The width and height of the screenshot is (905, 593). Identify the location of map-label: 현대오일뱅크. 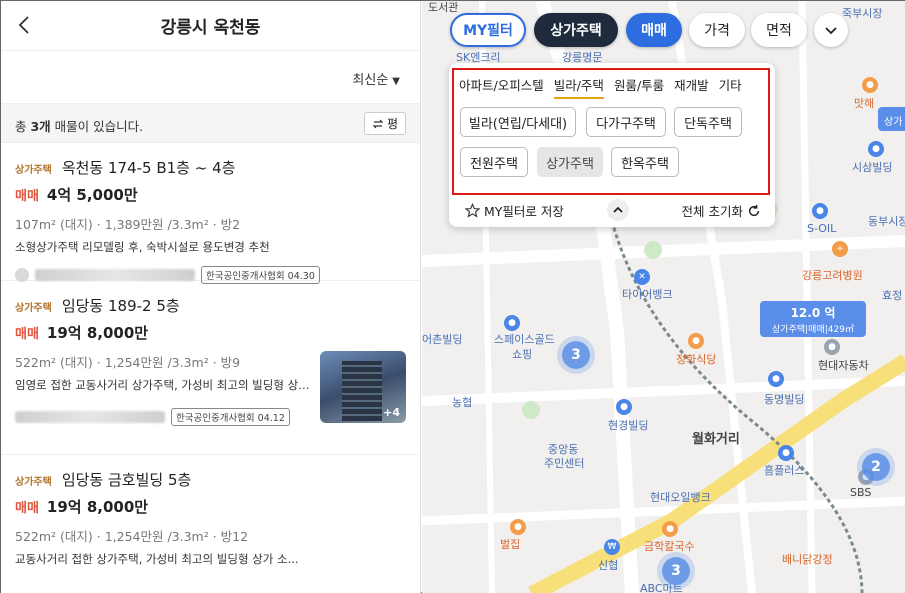
(680, 497).